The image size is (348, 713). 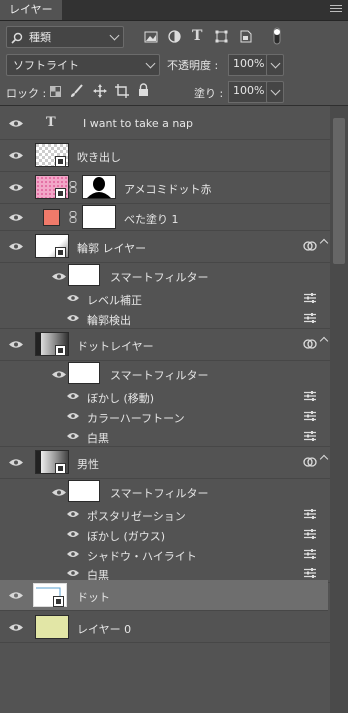 I want to click on fill-input: 100%, so click(x=247, y=92).